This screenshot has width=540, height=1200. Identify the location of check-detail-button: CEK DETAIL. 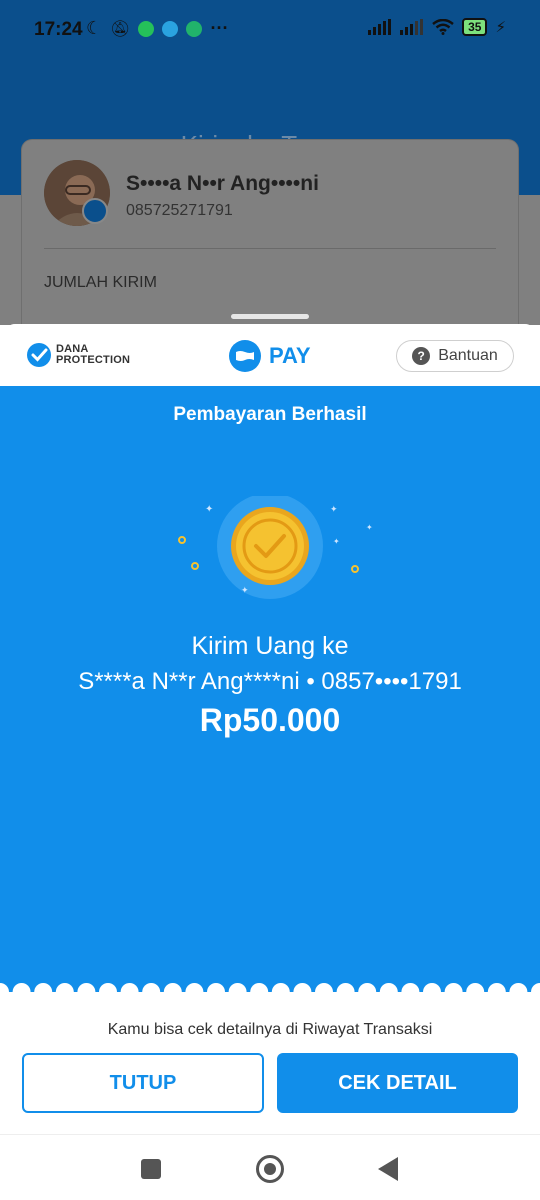
(397, 1083).